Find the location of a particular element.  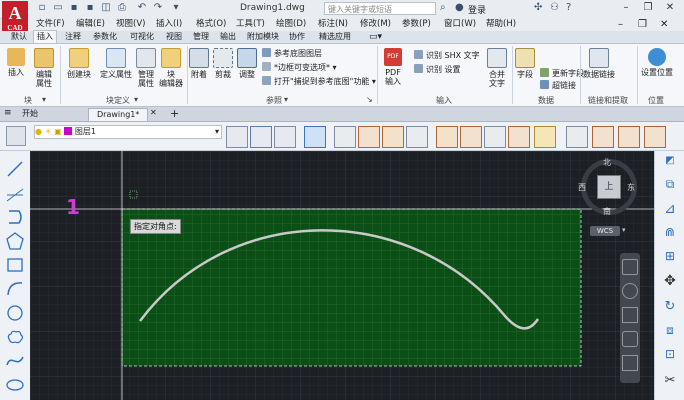

revision-cloud-icon is located at coordinates (15, 337).